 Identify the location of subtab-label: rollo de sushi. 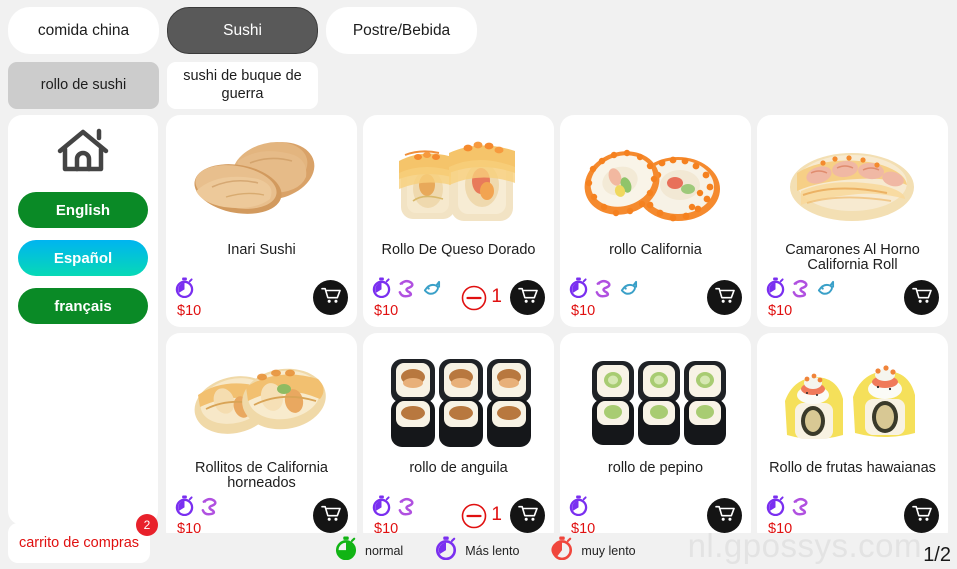
(83, 84).